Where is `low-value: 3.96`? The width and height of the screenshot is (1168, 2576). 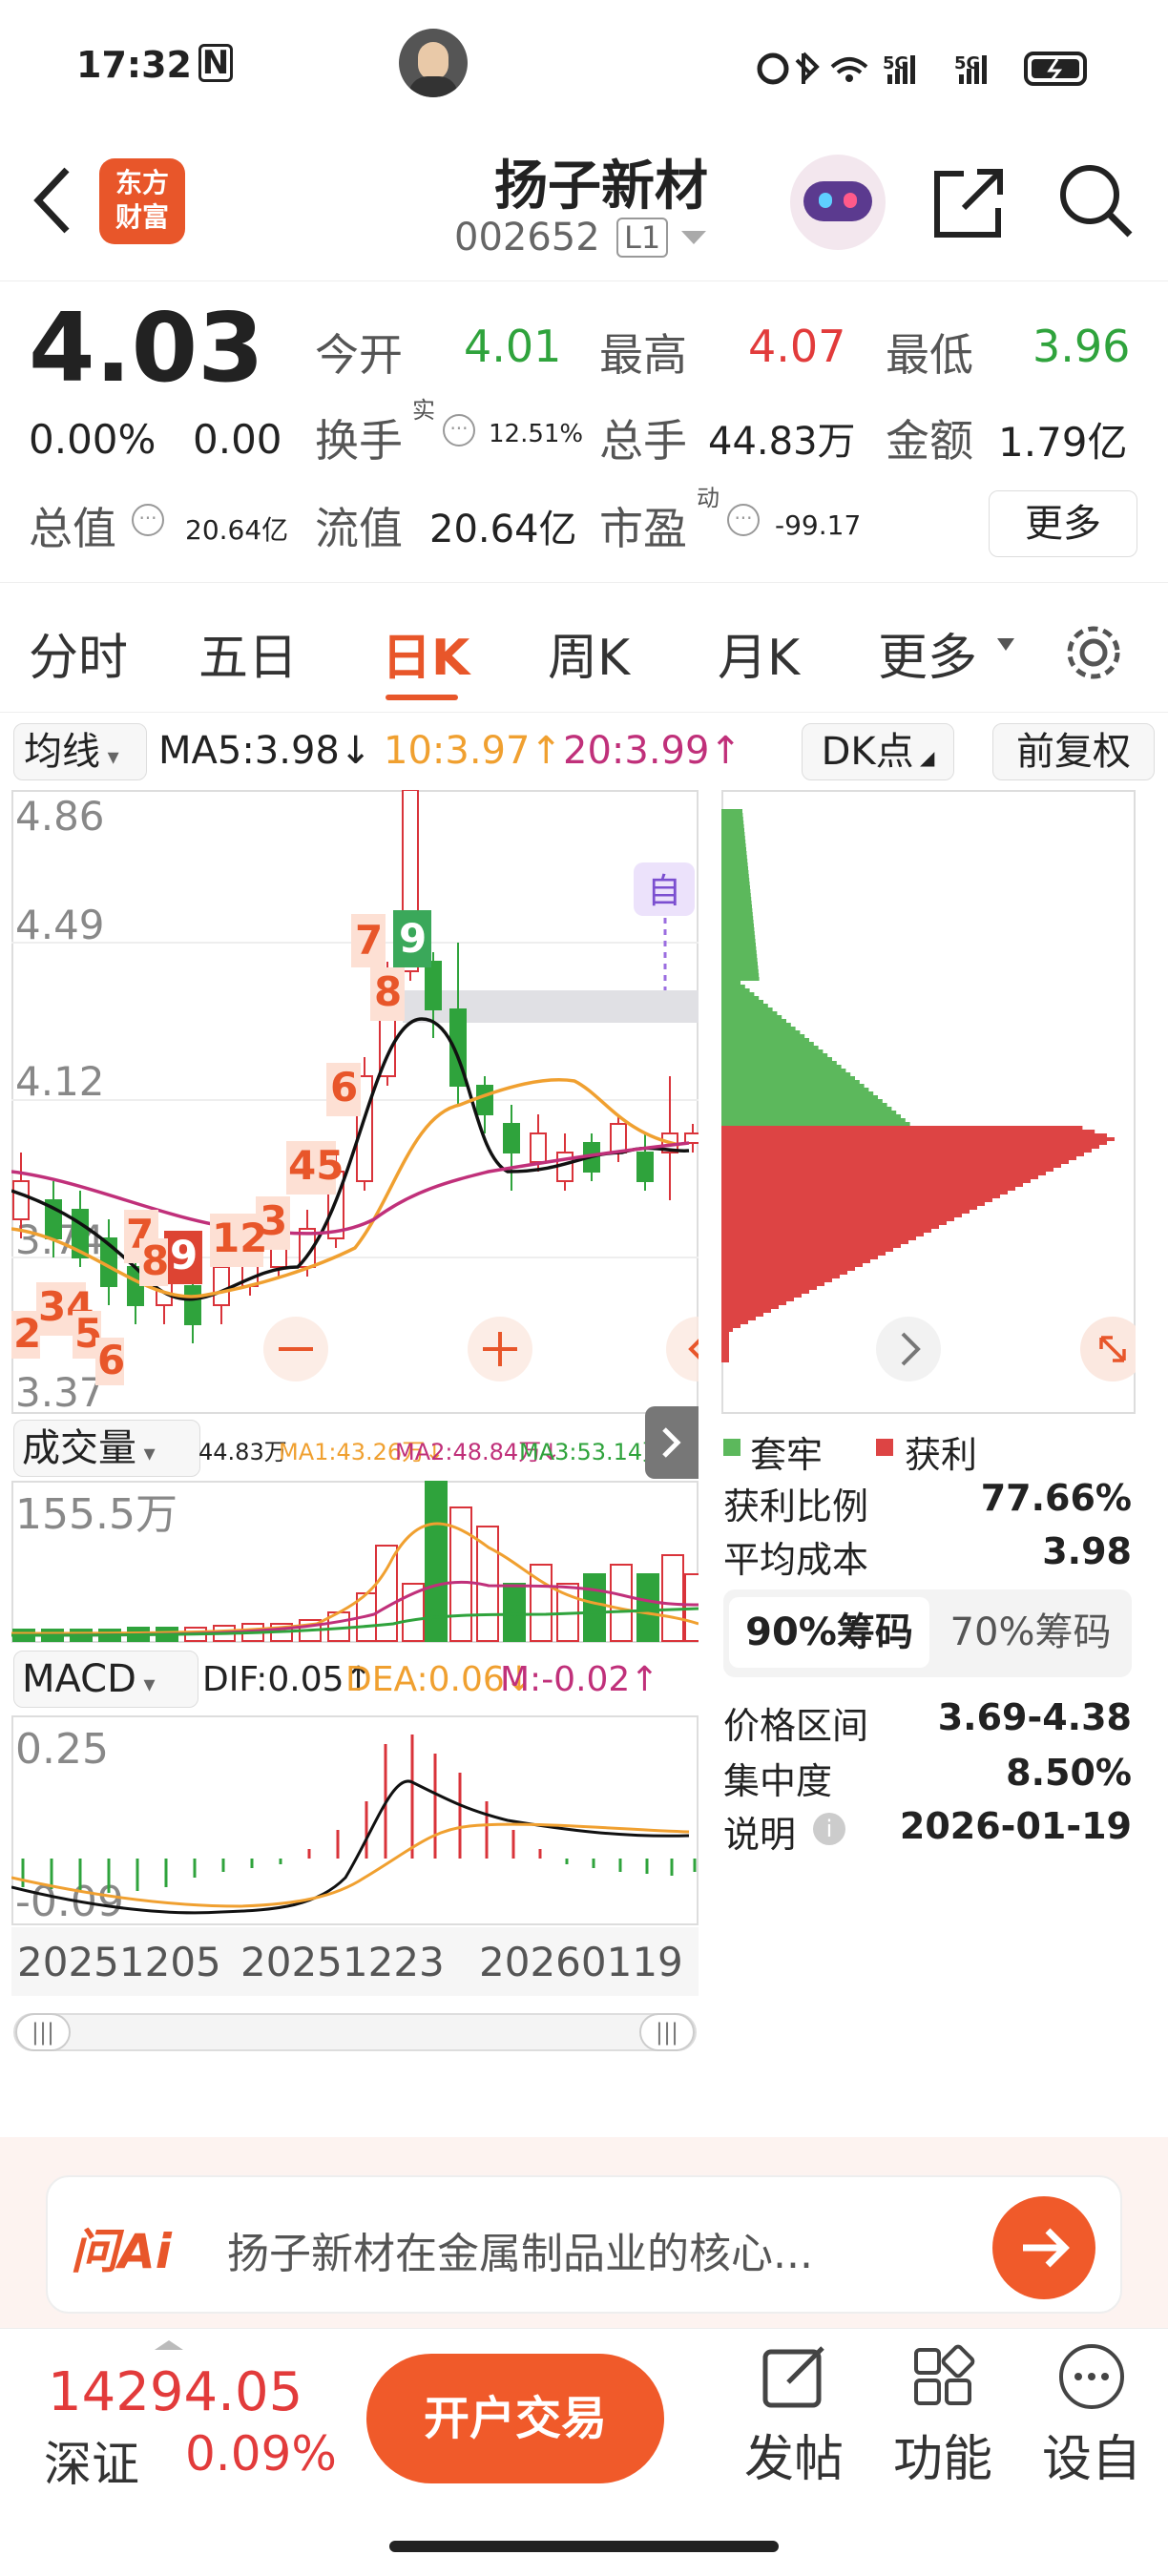
low-value: 3.96 is located at coordinates (1081, 346).